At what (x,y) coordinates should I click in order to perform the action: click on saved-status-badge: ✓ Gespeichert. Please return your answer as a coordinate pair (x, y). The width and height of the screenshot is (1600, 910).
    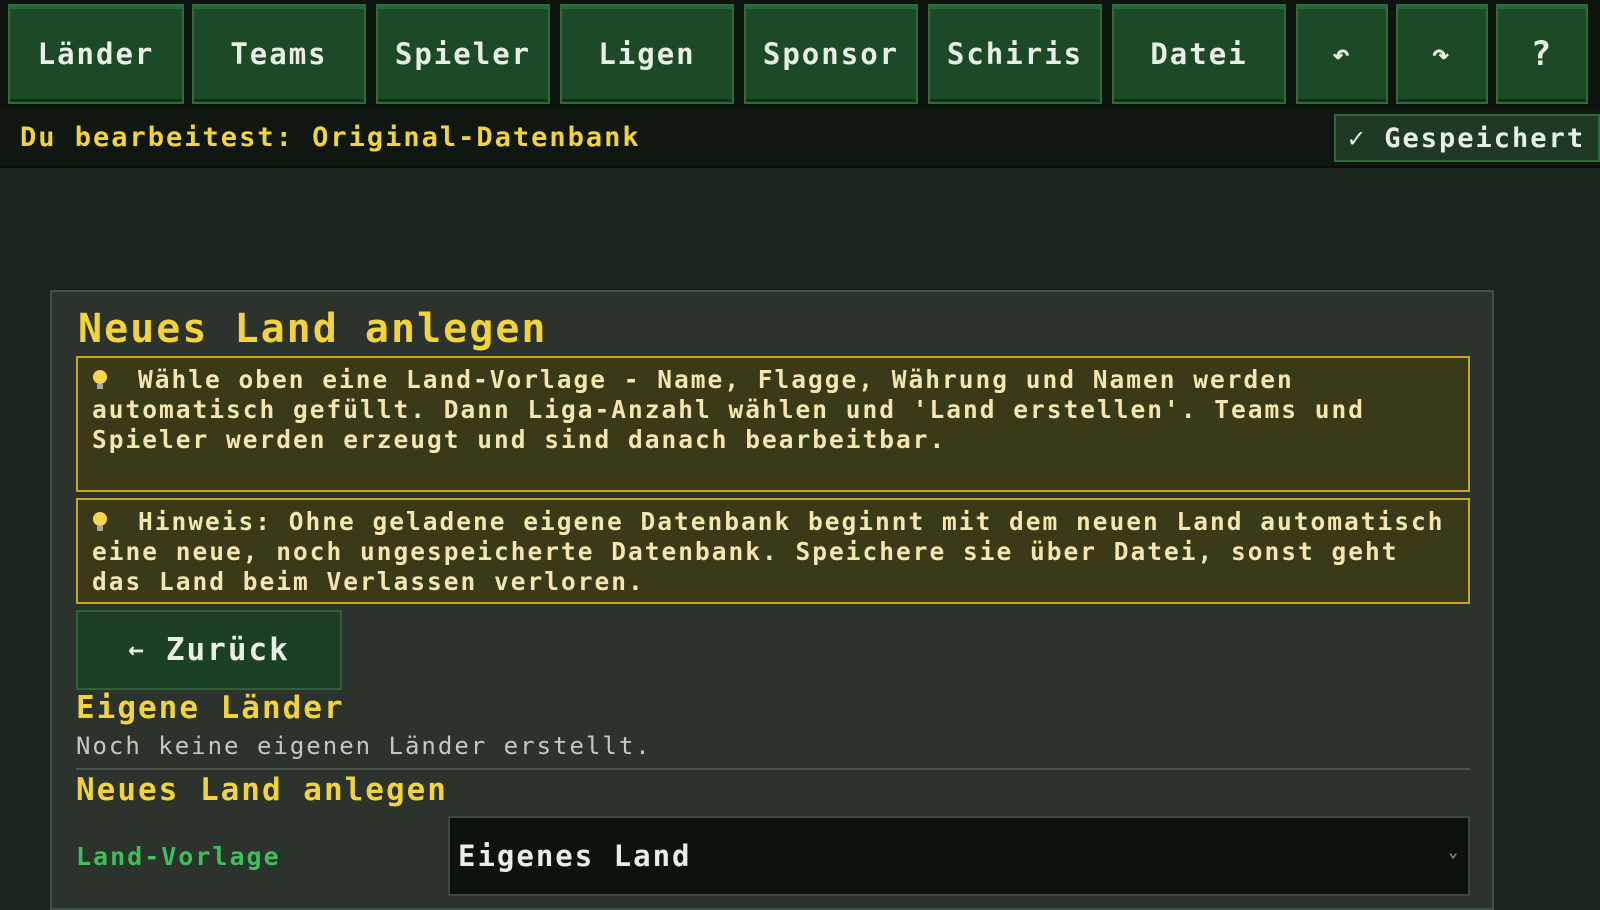
    Looking at the image, I should click on (1467, 138).